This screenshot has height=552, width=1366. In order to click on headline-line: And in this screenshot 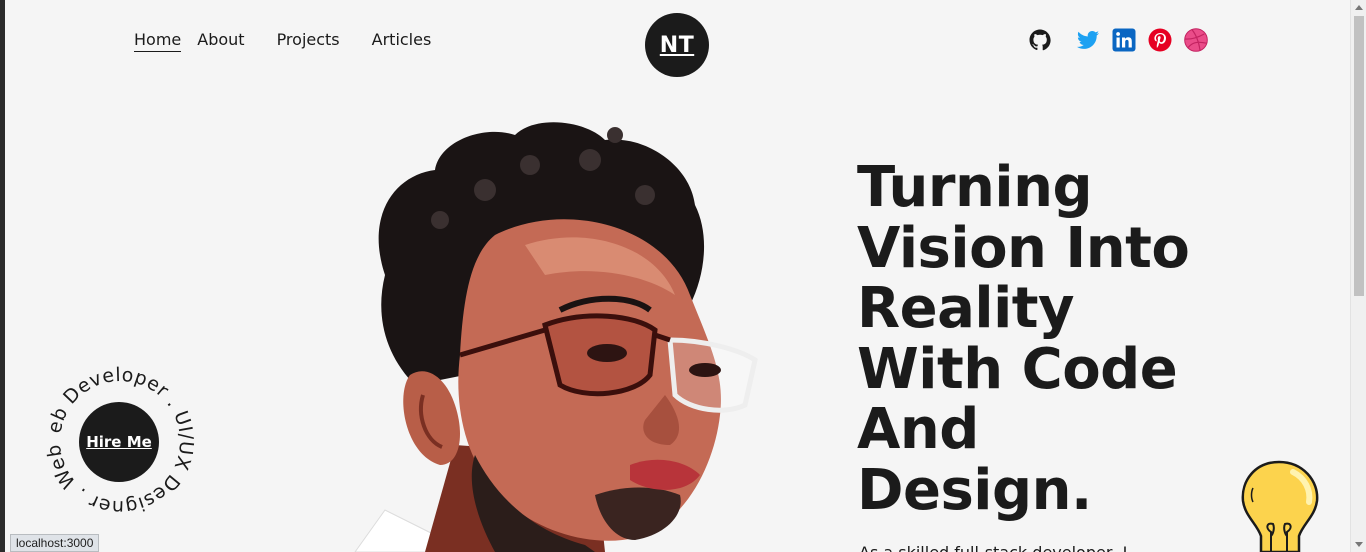, I will do `click(918, 429)`.